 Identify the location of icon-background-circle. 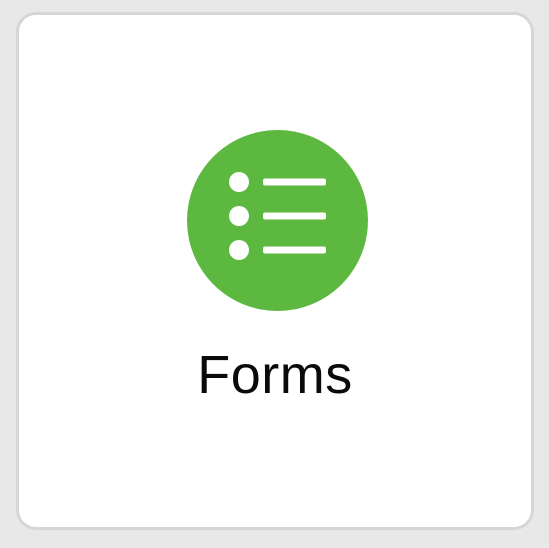
(277, 220).